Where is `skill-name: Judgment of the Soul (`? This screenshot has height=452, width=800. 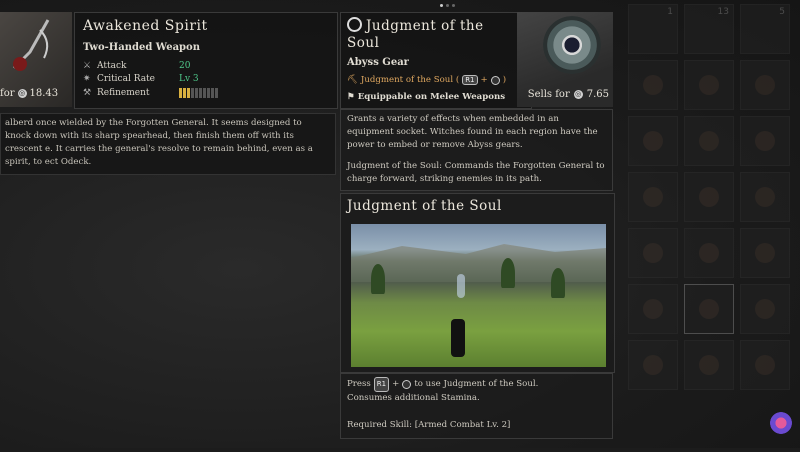 skill-name: Judgment of the Soul ( is located at coordinates (410, 80).